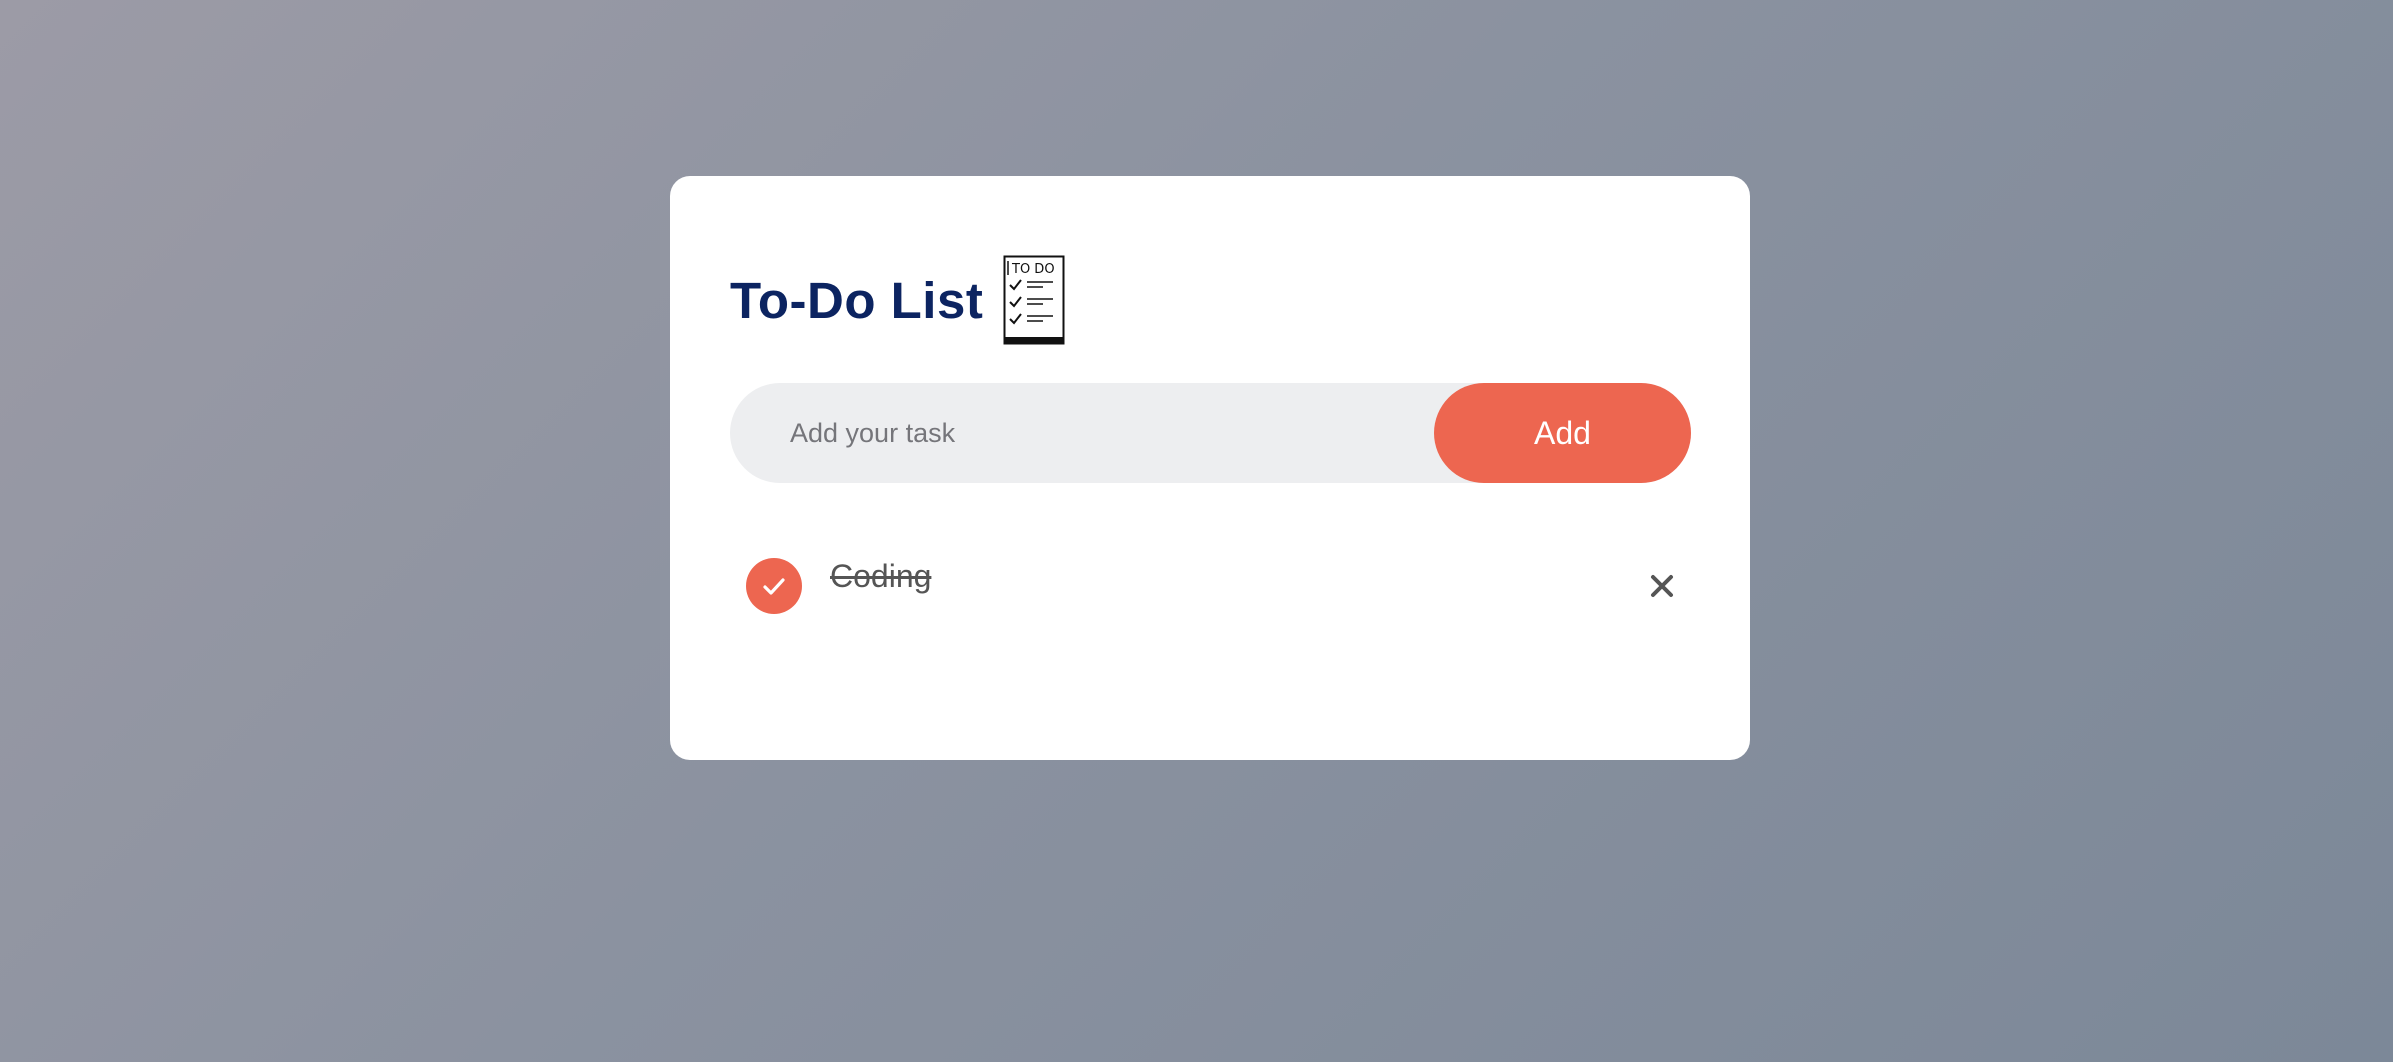  I want to click on task-checkbox, so click(774, 586).